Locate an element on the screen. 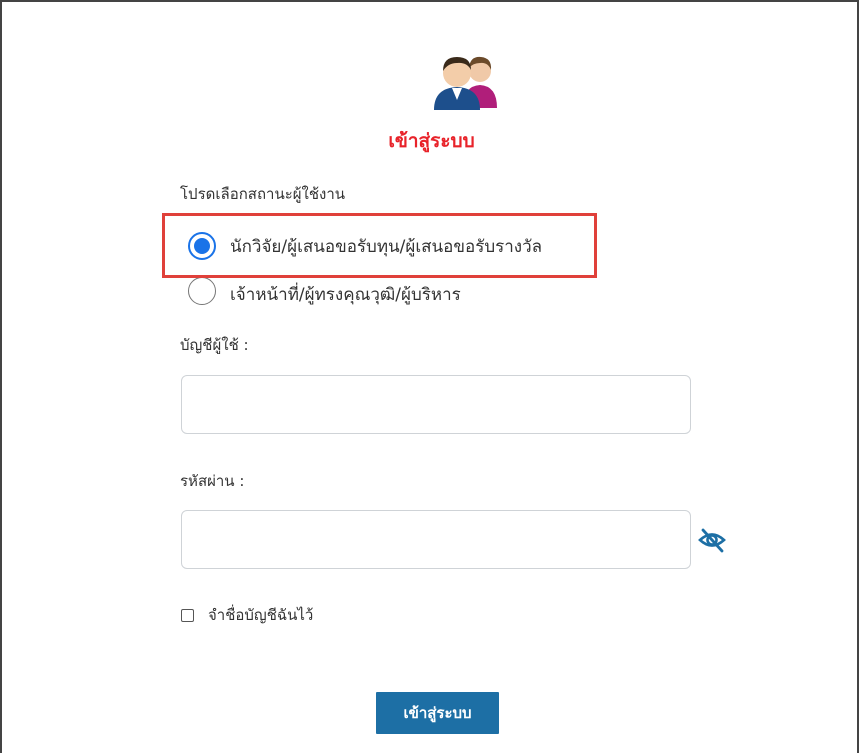 The height and width of the screenshot is (753, 859). role-prompt-label: โปรดเลือกสถานะผู้ใช้งาน is located at coordinates (263, 194).